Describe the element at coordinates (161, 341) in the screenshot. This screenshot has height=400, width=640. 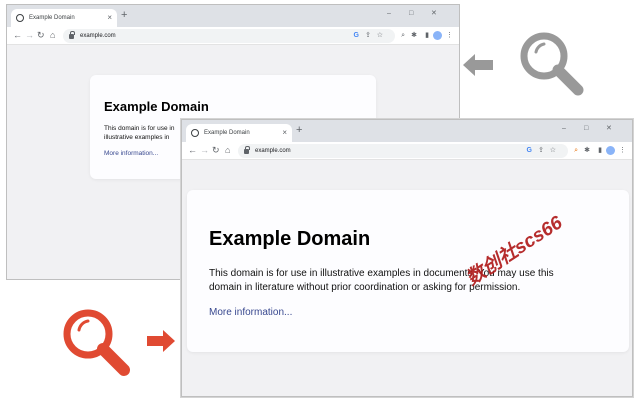
I see `arrow-right-icon` at that location.